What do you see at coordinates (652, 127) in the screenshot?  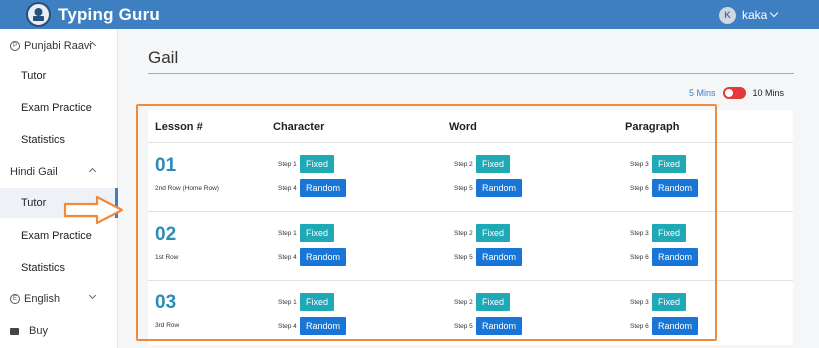 I see `column-header-paragraph: Paragraph` at bounding box center [652, 127].